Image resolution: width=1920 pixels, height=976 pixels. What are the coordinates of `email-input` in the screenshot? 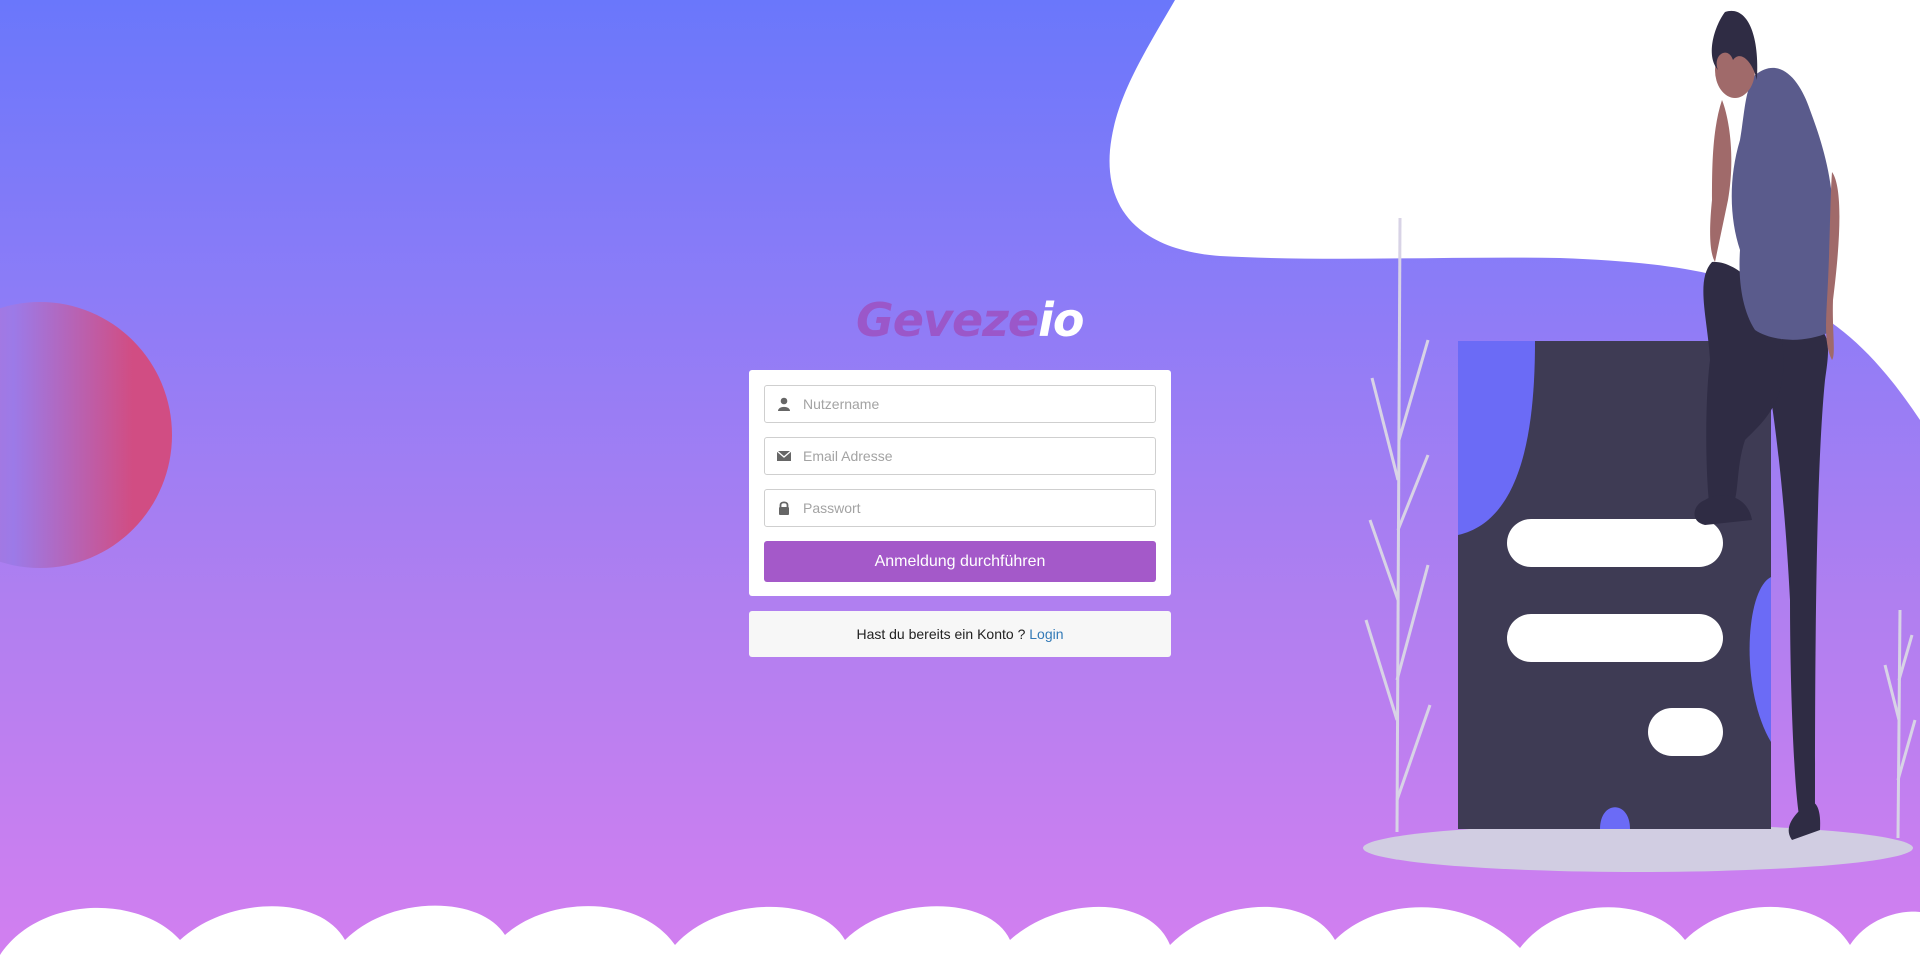 It's located at (973, 456).